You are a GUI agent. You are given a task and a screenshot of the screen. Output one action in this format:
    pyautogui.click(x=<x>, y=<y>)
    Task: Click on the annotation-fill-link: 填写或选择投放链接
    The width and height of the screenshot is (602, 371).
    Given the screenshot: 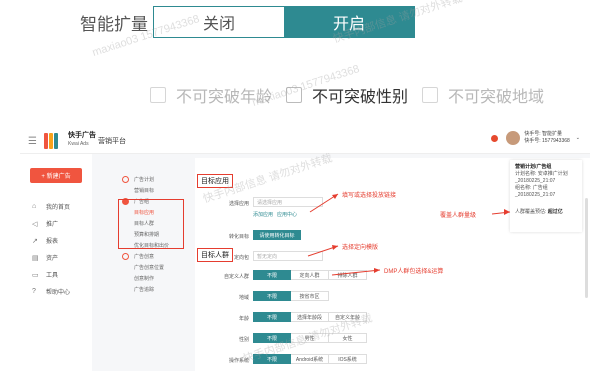 What is the action you would take?
    pyautogui.click(x=369, y=196)
    